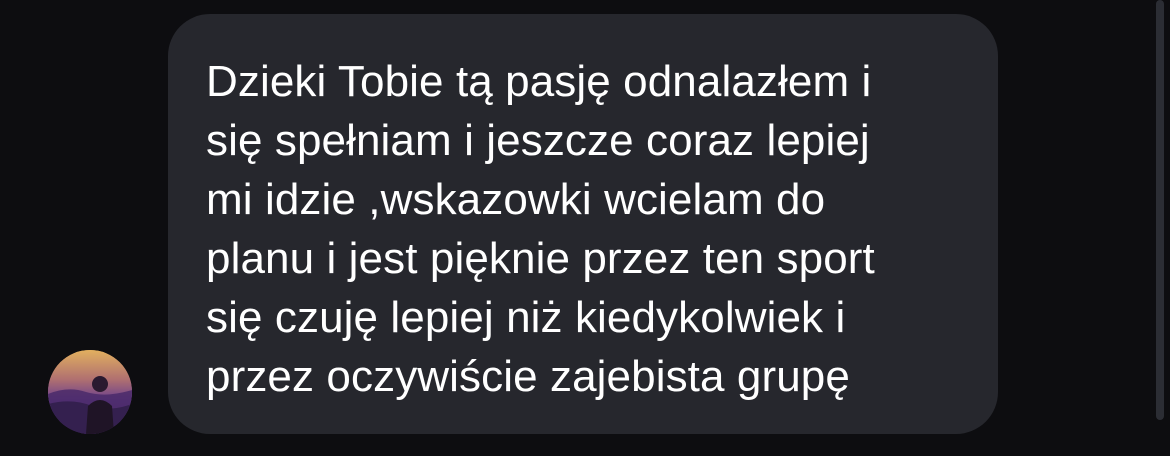 The image size is (1170, 456). What do you see at coordinates (539, 81) in the screenshot?
I see `message-line: Dzieki Tobie tą pasję odnalazłem i` at bounding box center [539, 81].